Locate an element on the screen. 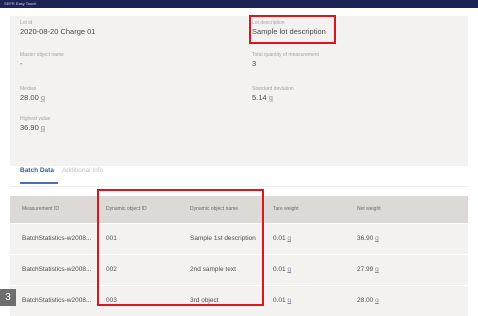  median-value-line: 28.00 g is located at coordinates (32, 98).